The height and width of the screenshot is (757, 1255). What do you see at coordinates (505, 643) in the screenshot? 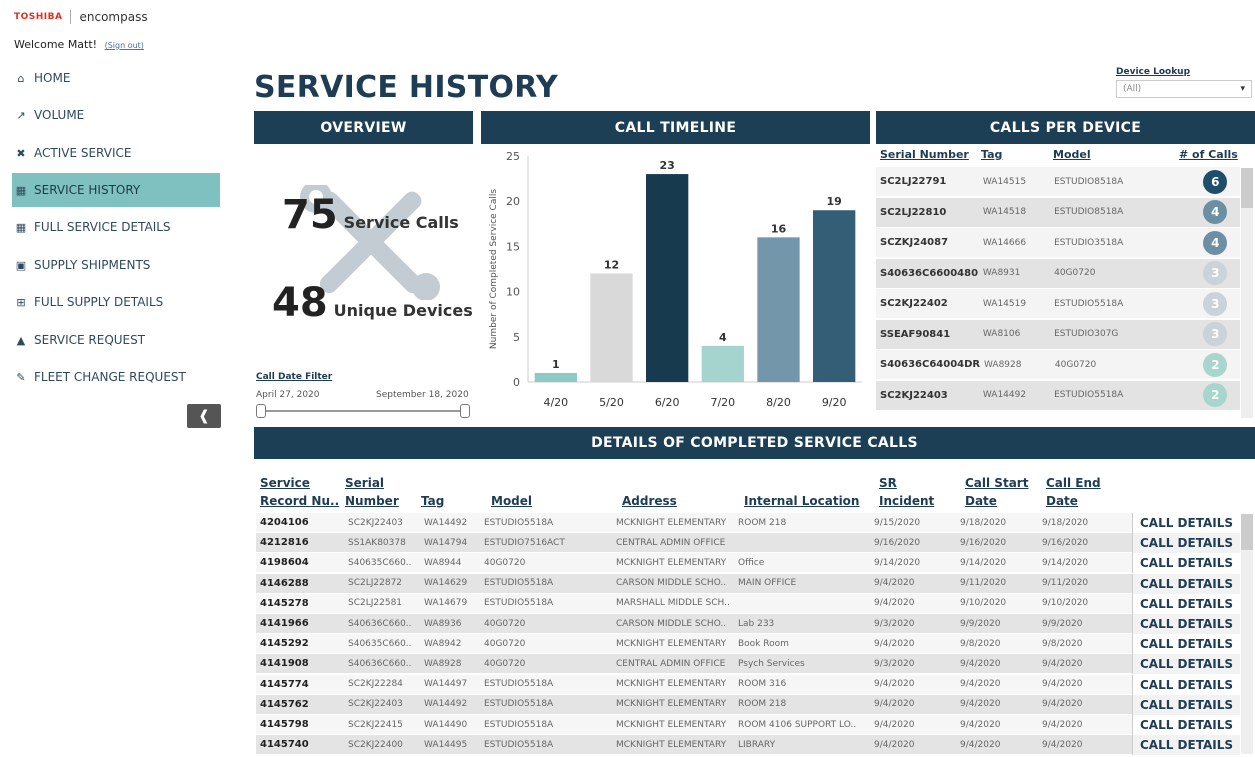
I see `model-cell: 40G0720` at bounding box center [505, 643].